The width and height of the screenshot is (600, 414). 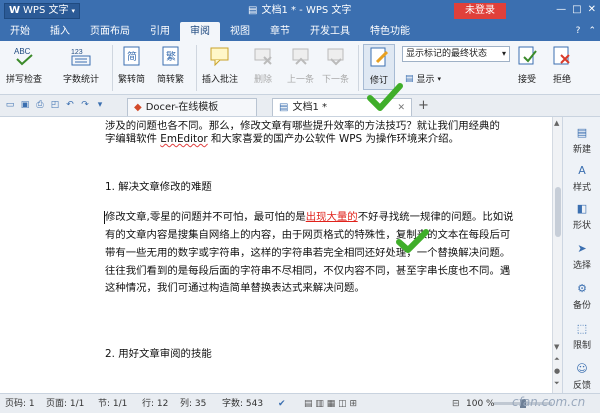 I want to click on document-tabs-bar: ▭ ▣ ⎙ ◰ ↶ ↷ ▾ ◆ Docer-在线模板 ▤ 文档1 * ✕ +, so click(x=300, y=106).